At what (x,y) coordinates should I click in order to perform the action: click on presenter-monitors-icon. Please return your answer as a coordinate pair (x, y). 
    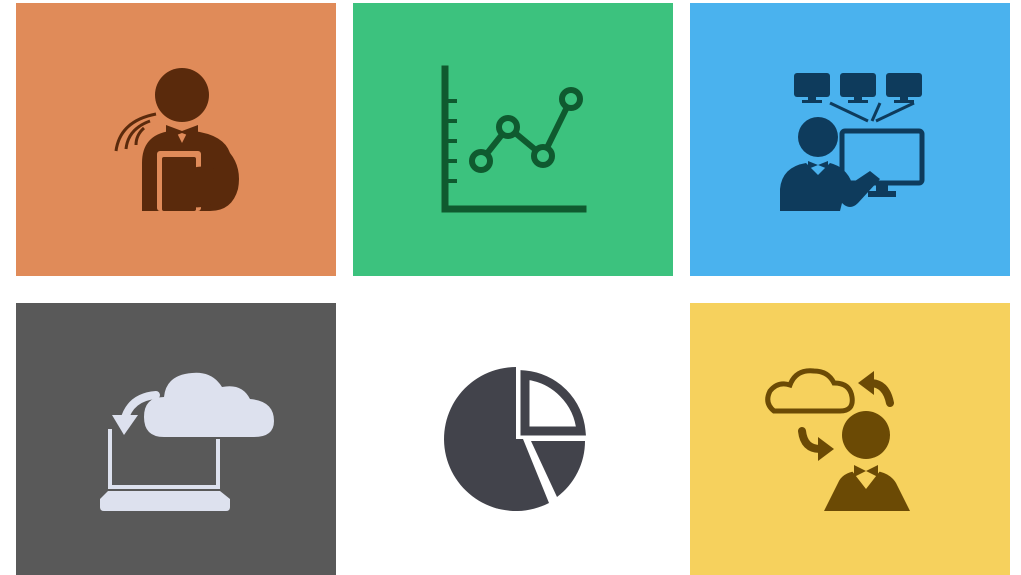
    Looking at the image, I should click on (852, 142).